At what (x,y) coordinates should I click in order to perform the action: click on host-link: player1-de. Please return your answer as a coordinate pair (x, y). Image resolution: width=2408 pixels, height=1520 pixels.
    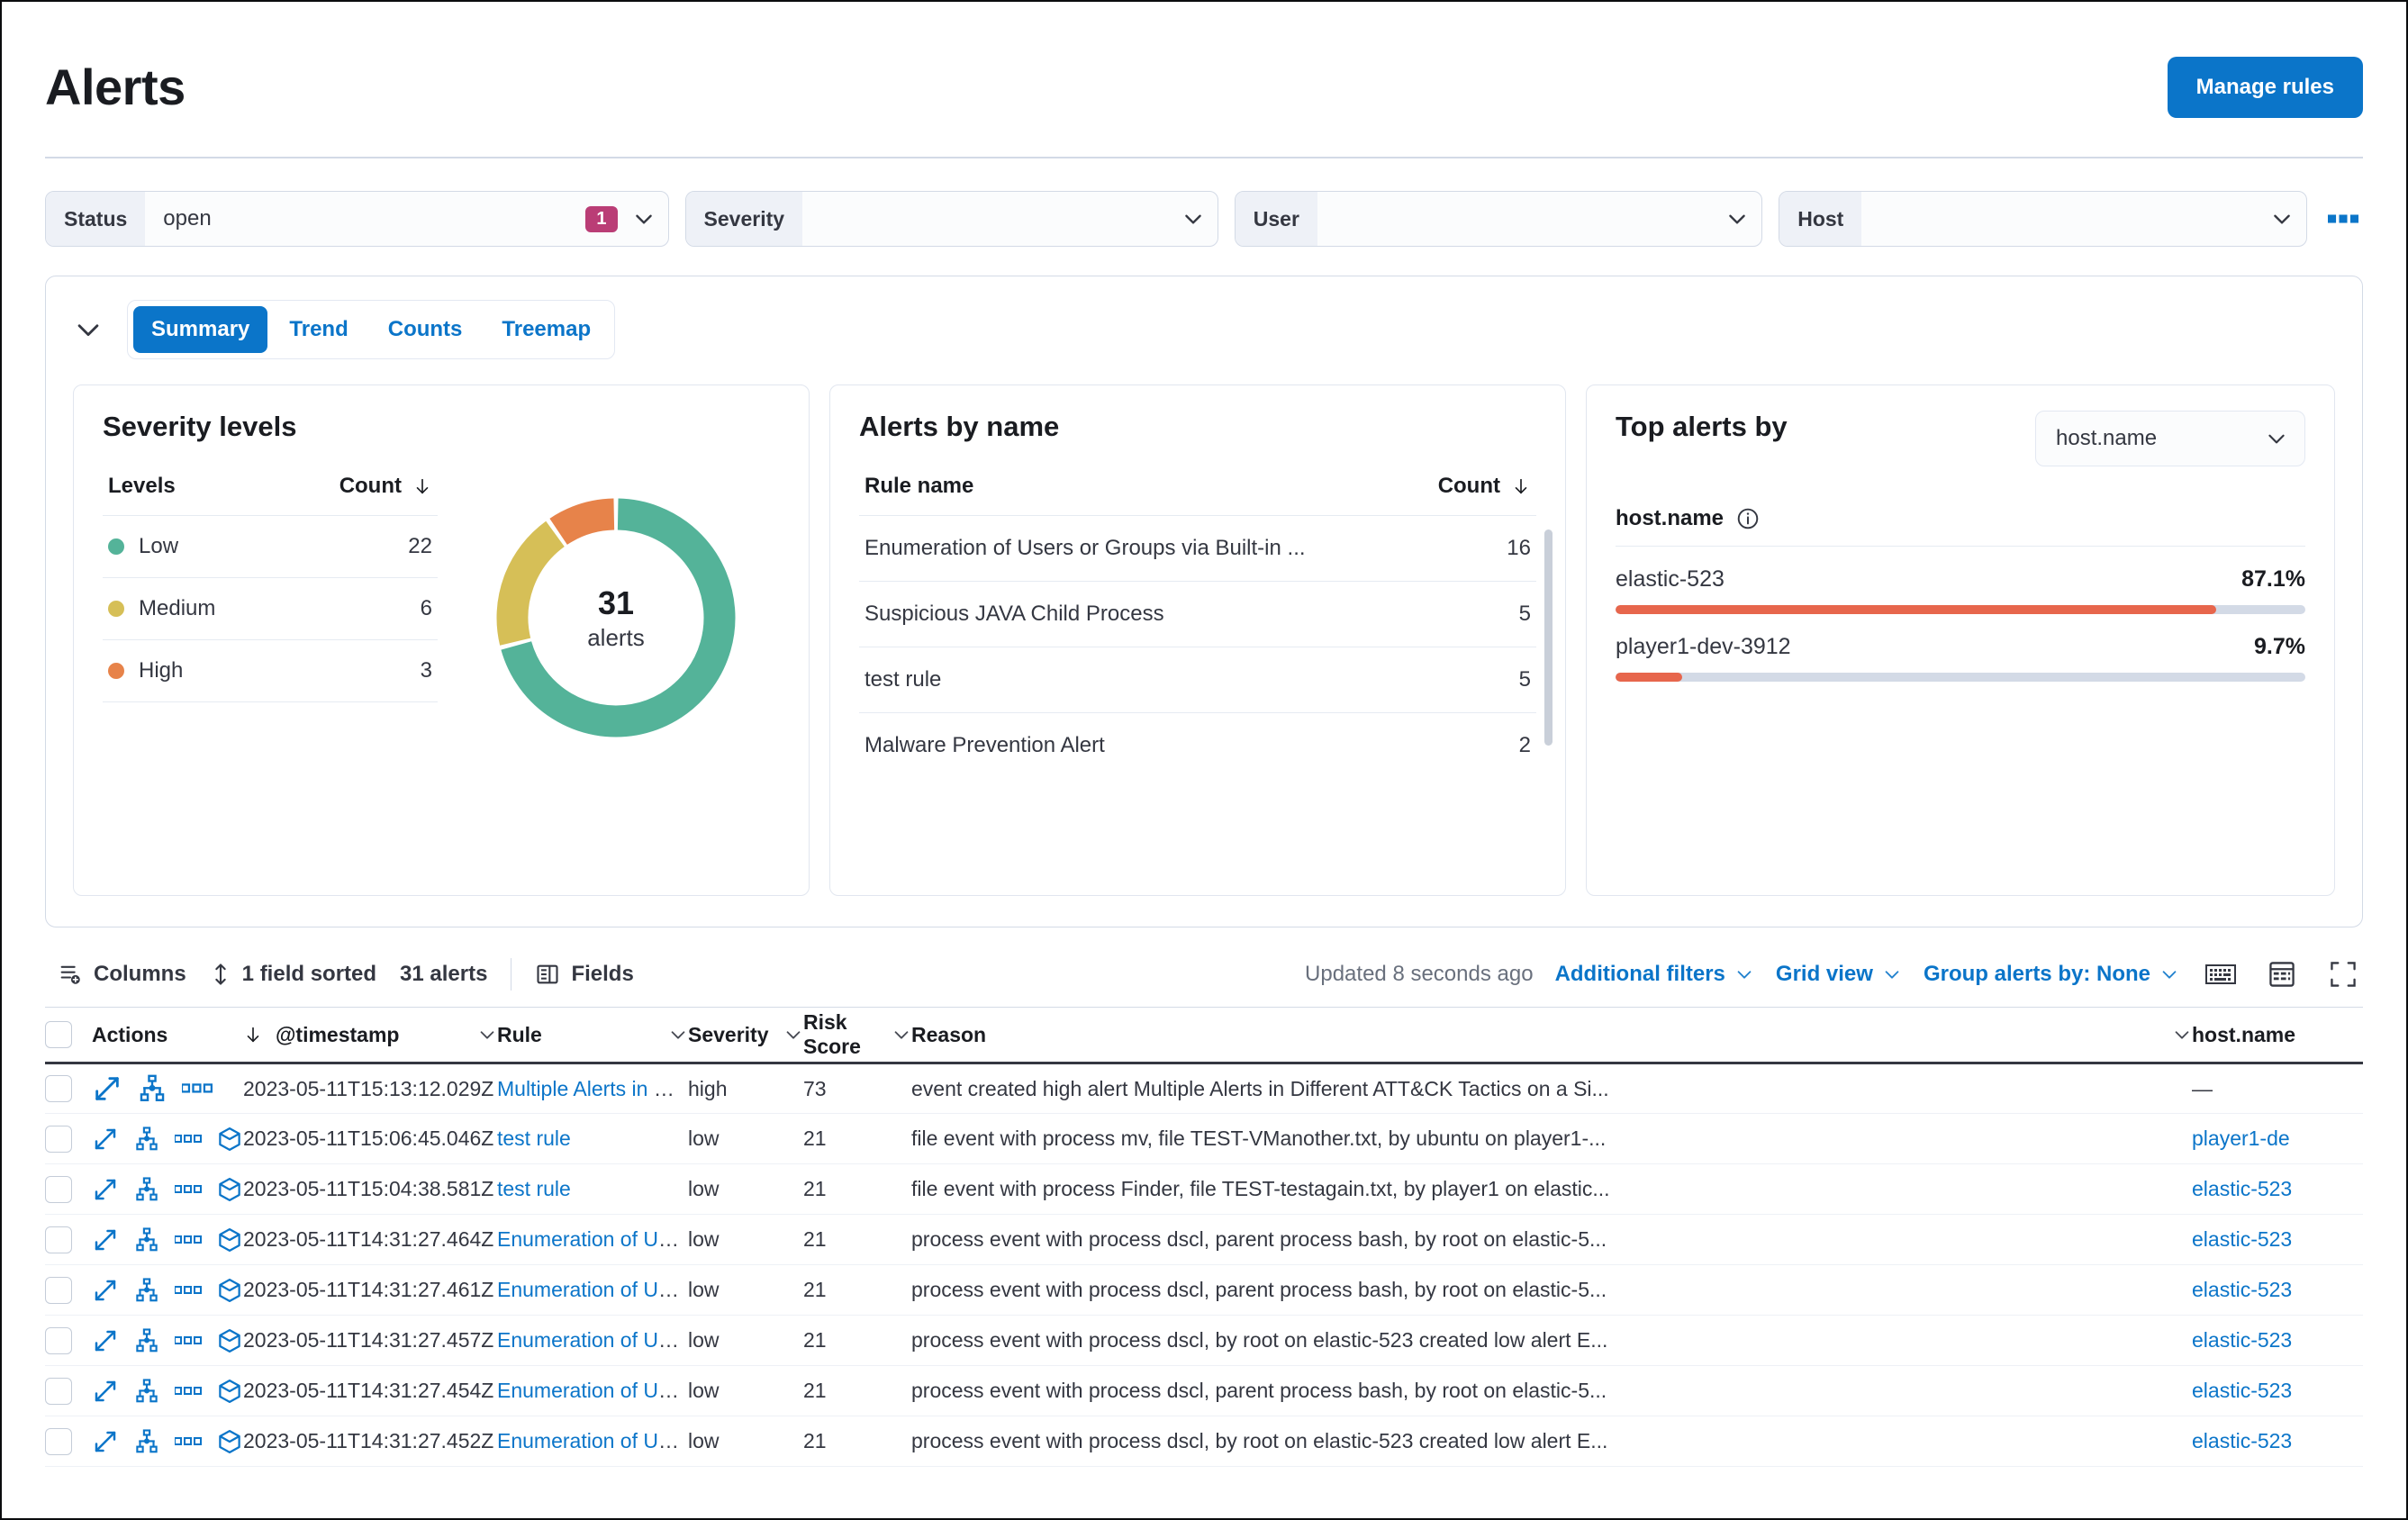
    Looking at the image, I should click on (2241, 1138).